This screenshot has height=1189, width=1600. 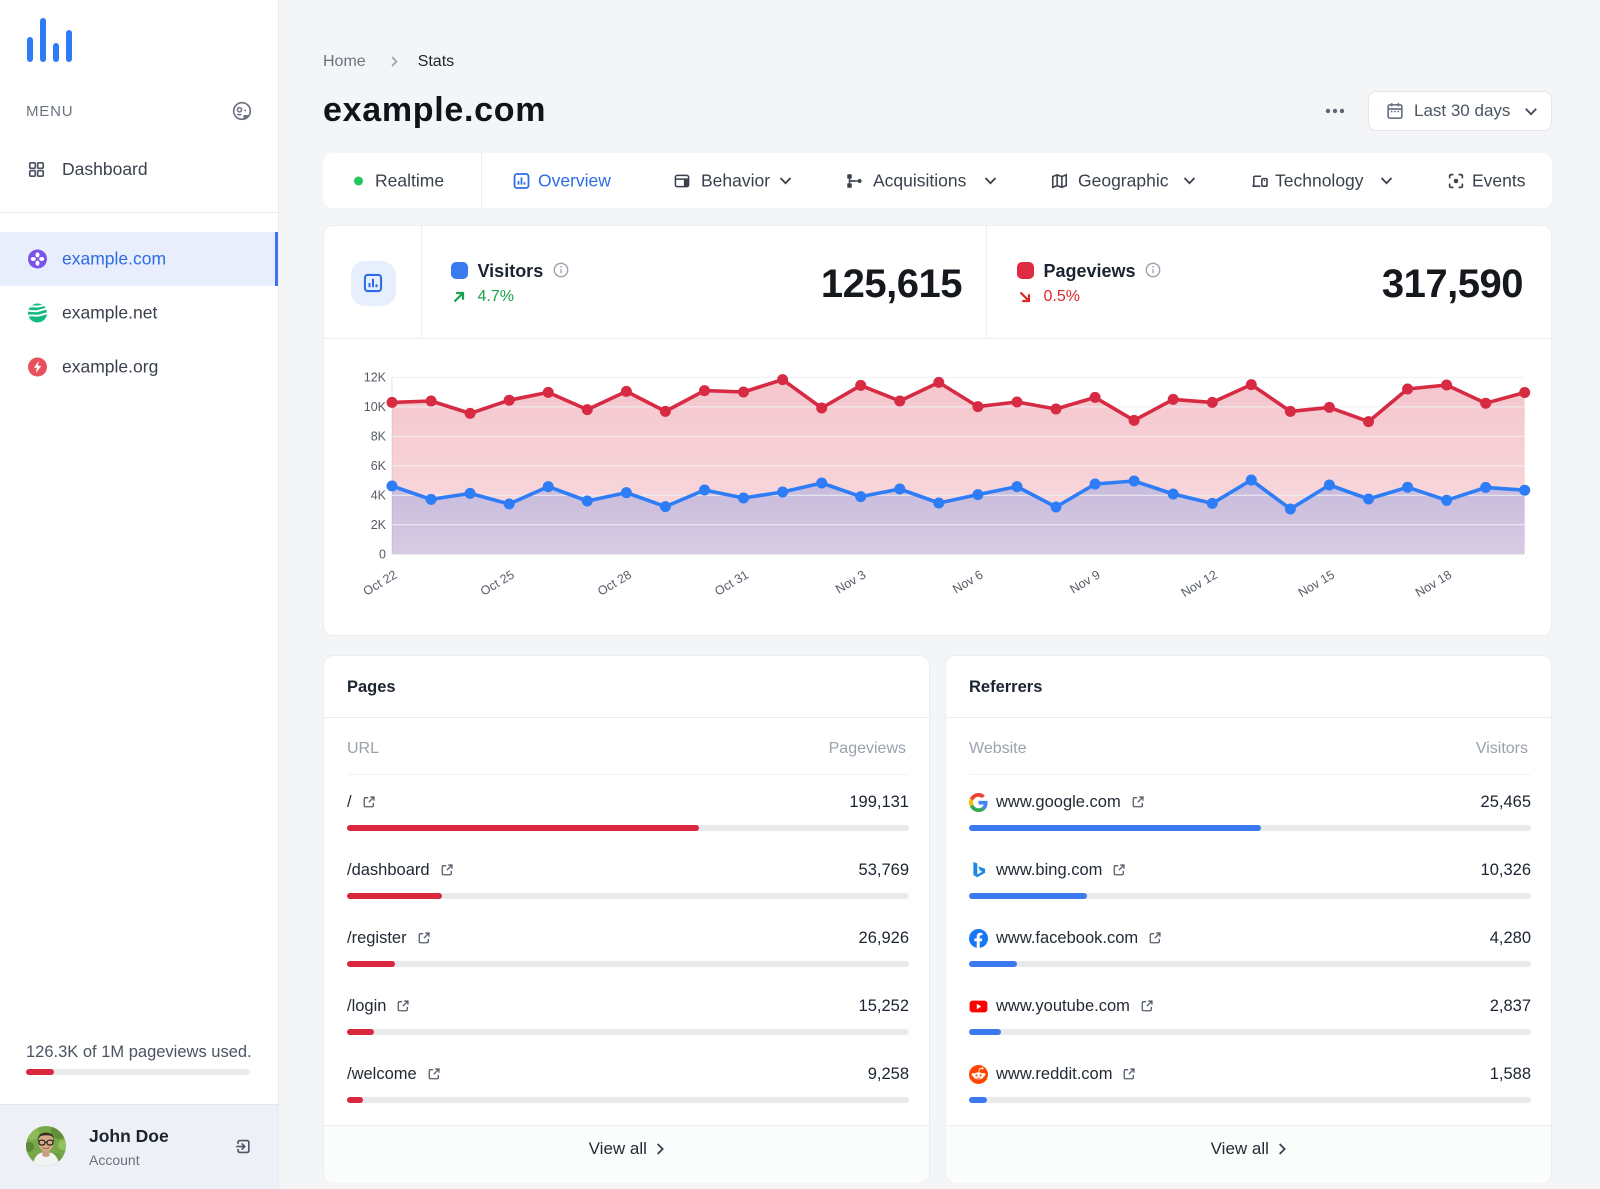 I want to click on svg-text: Nov 6, so click(x=967, y=582).